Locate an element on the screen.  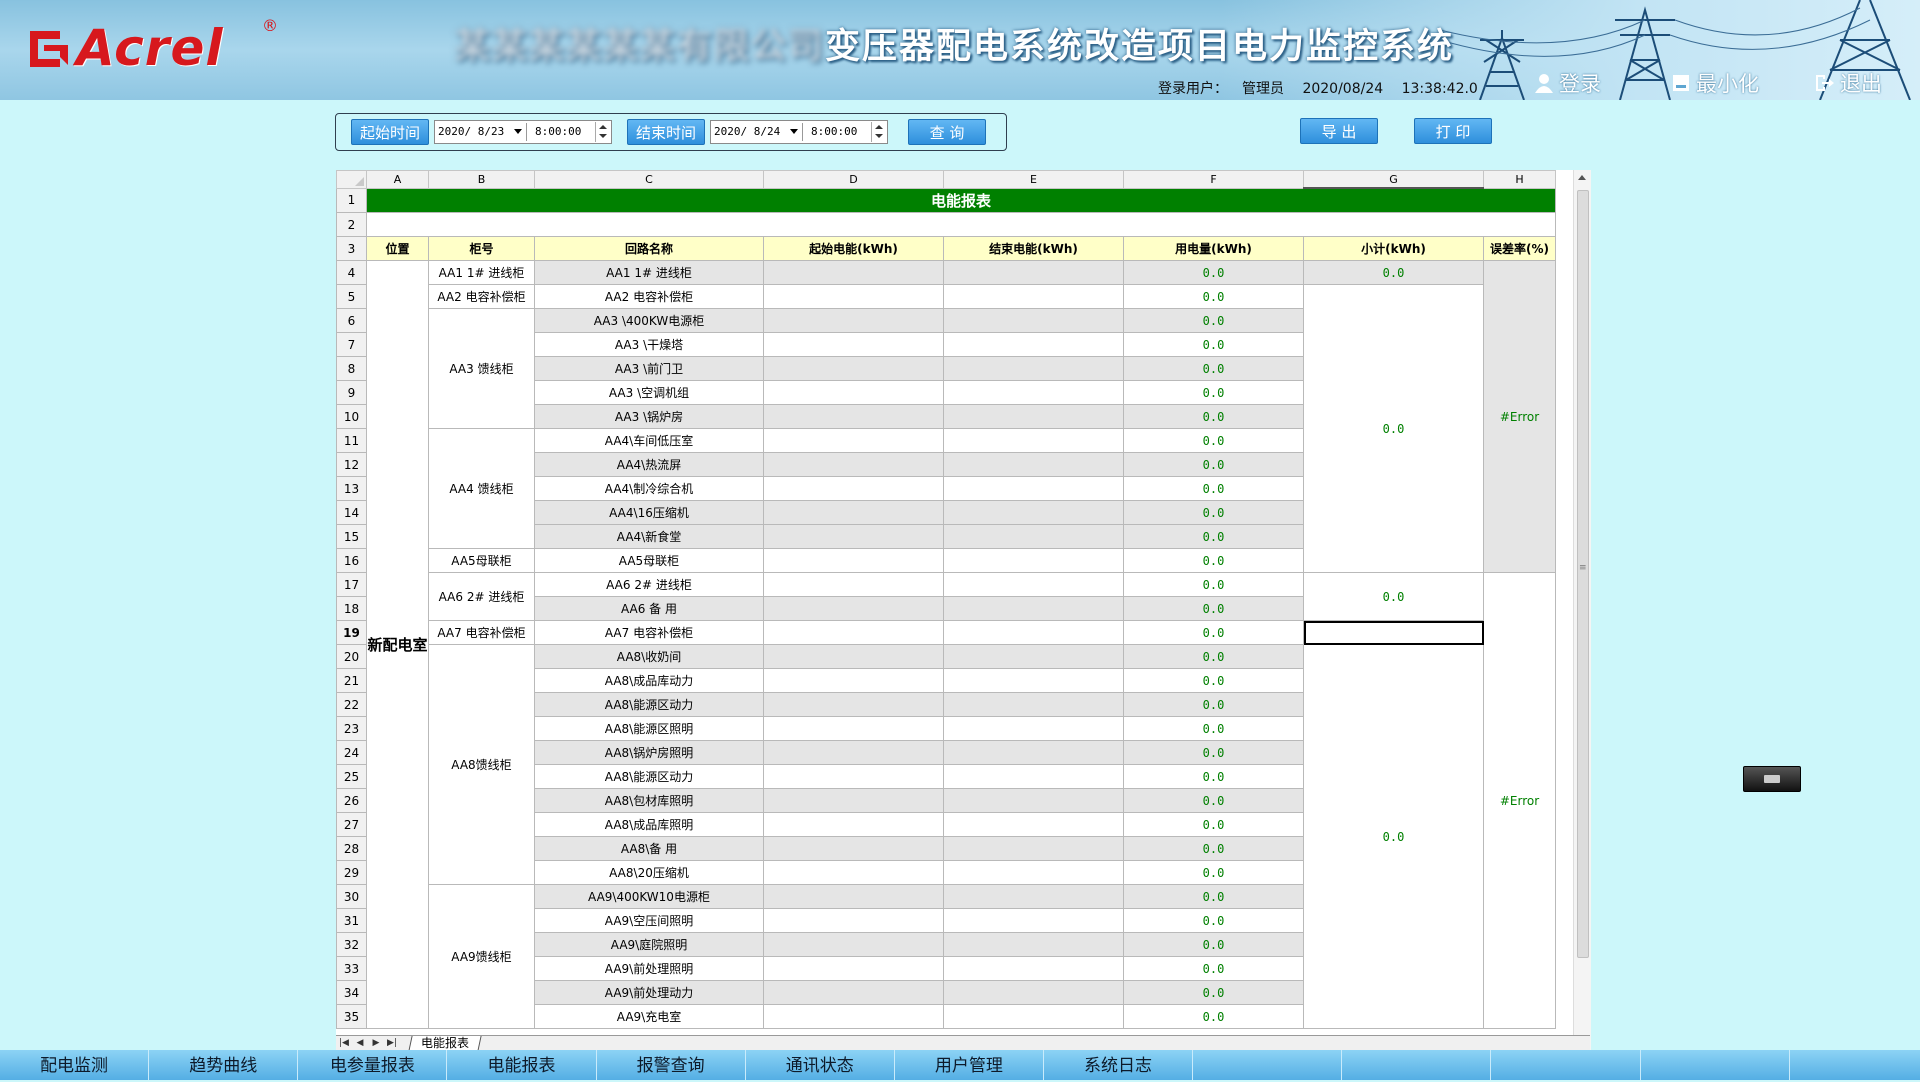
first-sheet-icon: |◀ is located at coordinates (344, 1043).